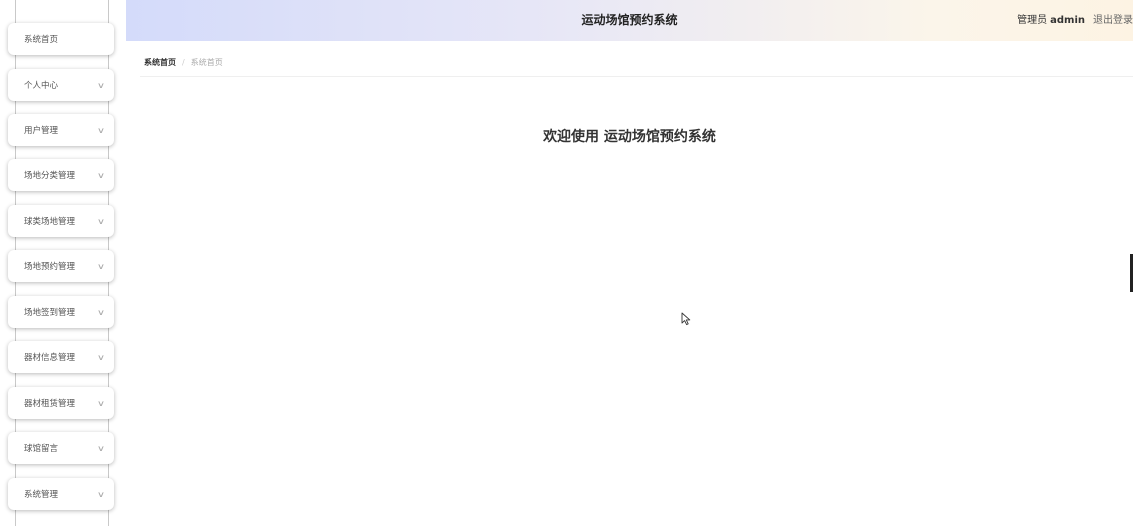  What do you see at coordinates (50, 404) in the screenshot?
I see `sidebar-item-label: 器材租赁管理` at bounding box center [50, 404].